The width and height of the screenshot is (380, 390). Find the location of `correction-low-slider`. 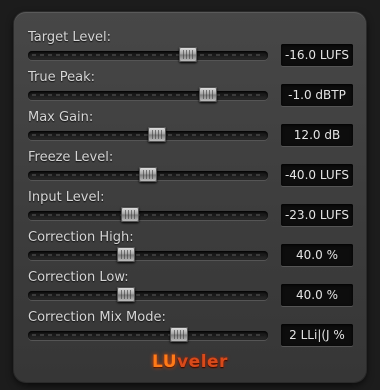

correction-low-slider is located at coordinates (148, 294).